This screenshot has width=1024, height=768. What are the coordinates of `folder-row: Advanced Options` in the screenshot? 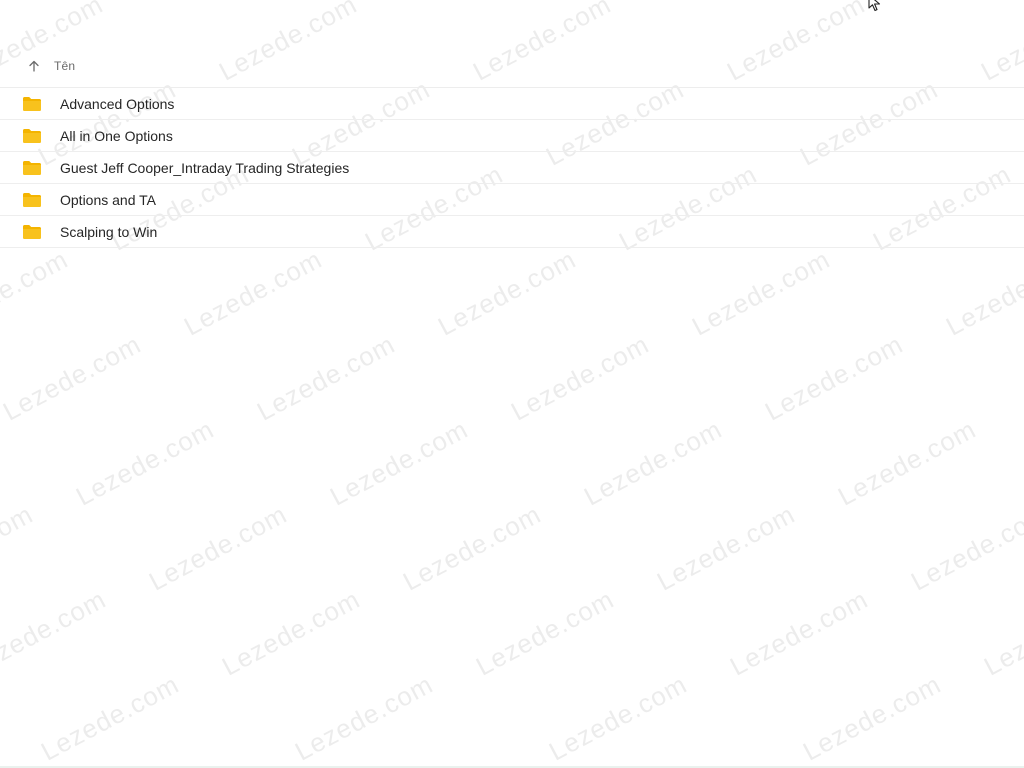 It's located at (512, 104).